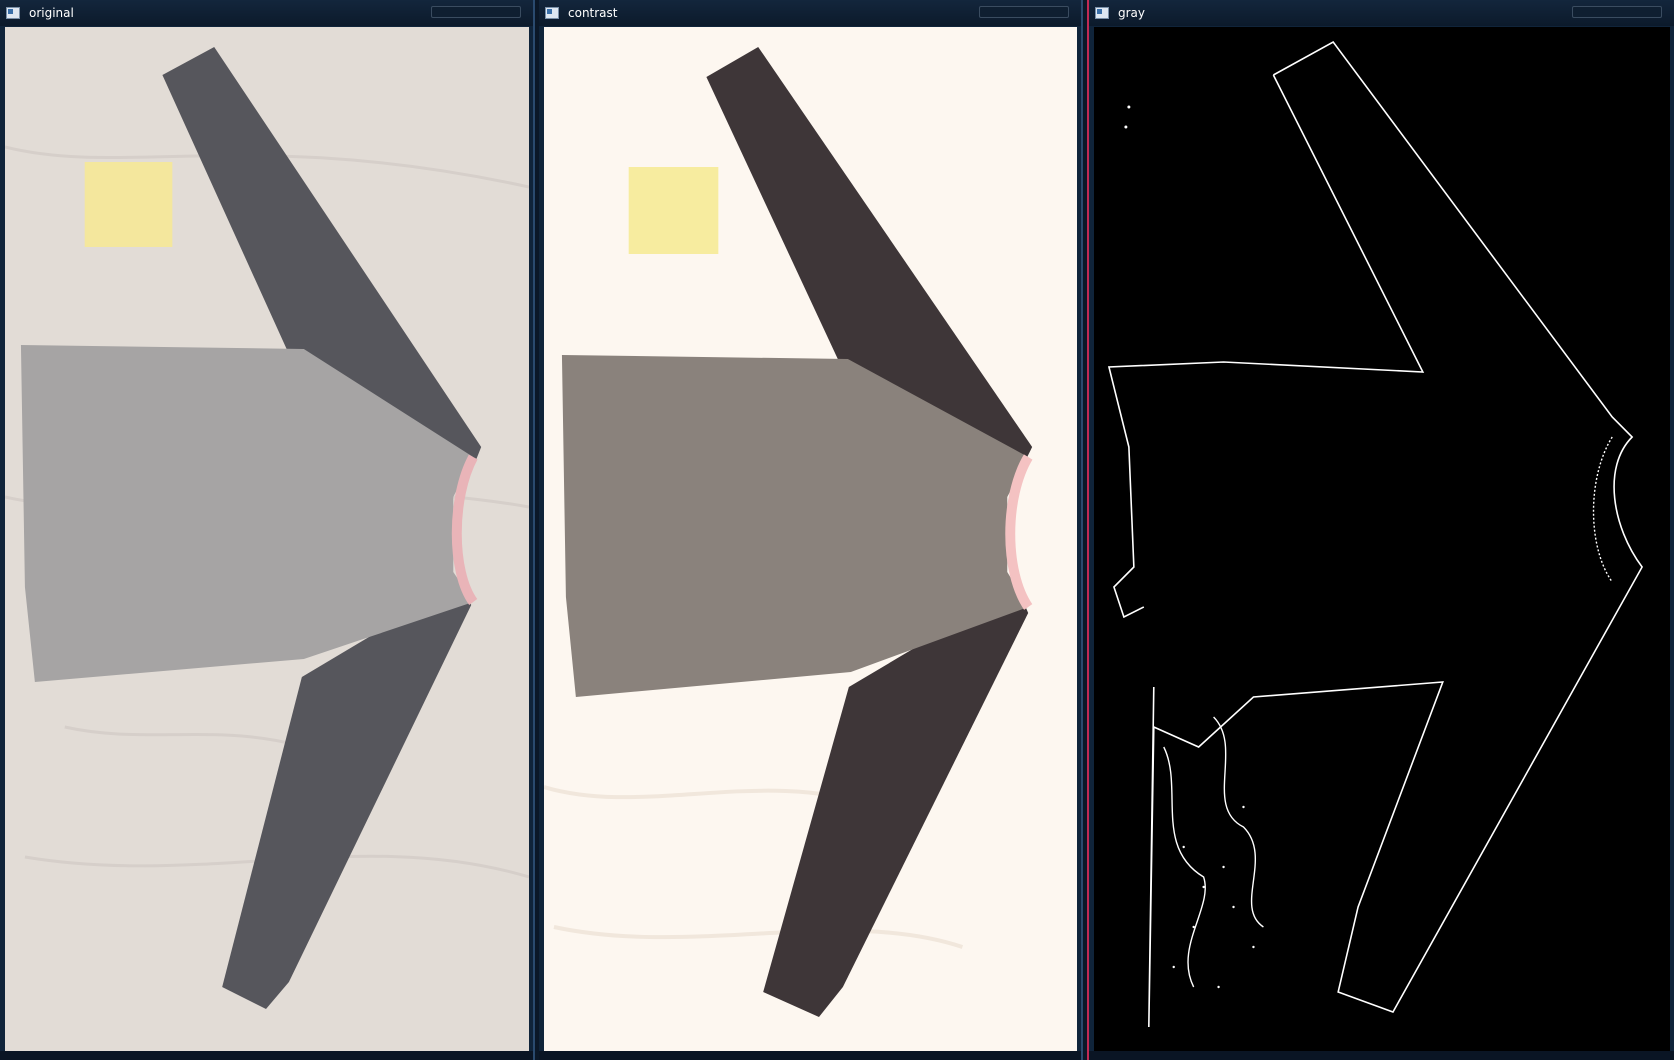 The height and width of the screenshot is (1060, 1674). What do you see at coordinates (266, 13) in the screenshot?
I see `original-titlebar: original` at bounding box center [266, 13].